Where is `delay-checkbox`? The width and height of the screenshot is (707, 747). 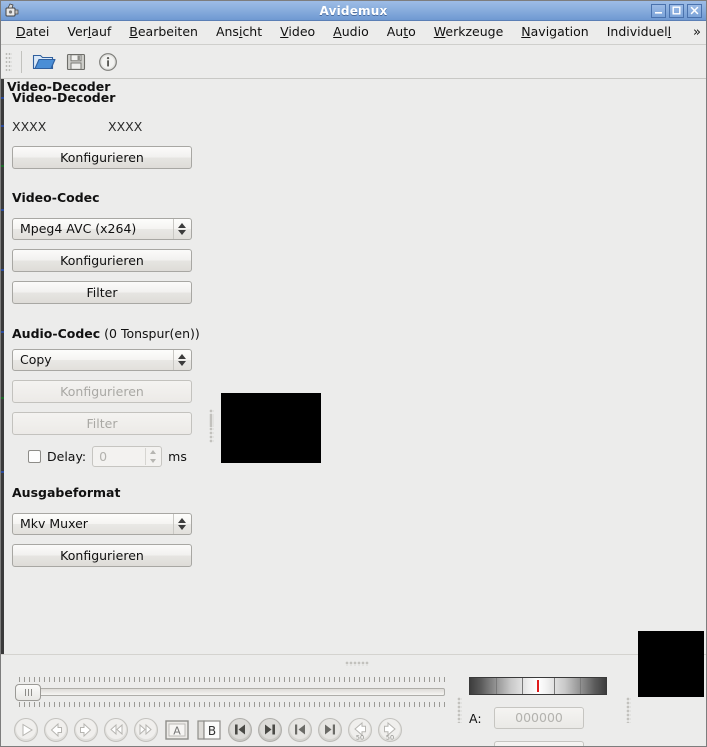
delay-checkbox is located at coordinates (34, 456).